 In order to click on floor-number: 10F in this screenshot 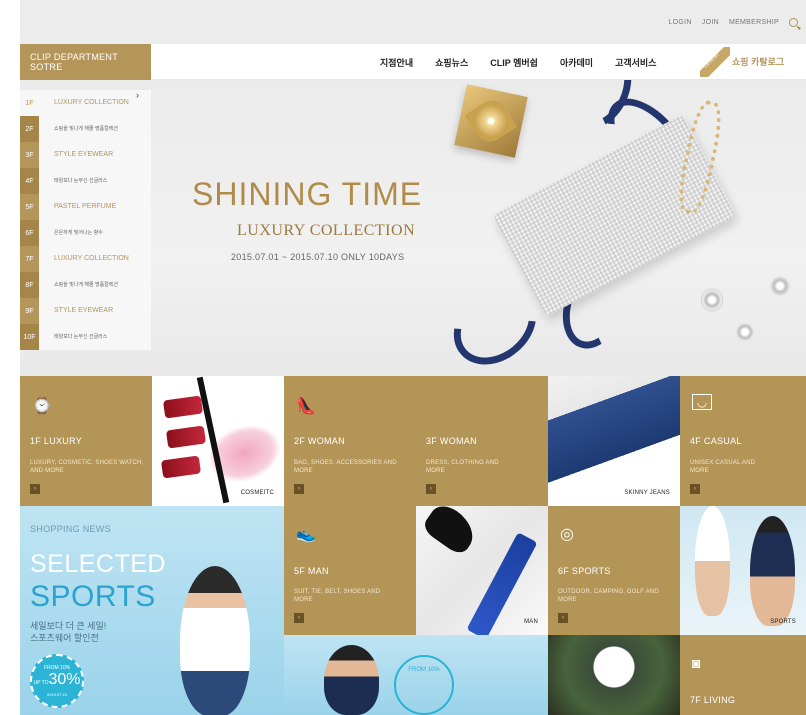, I will do `click(29, 337)`.